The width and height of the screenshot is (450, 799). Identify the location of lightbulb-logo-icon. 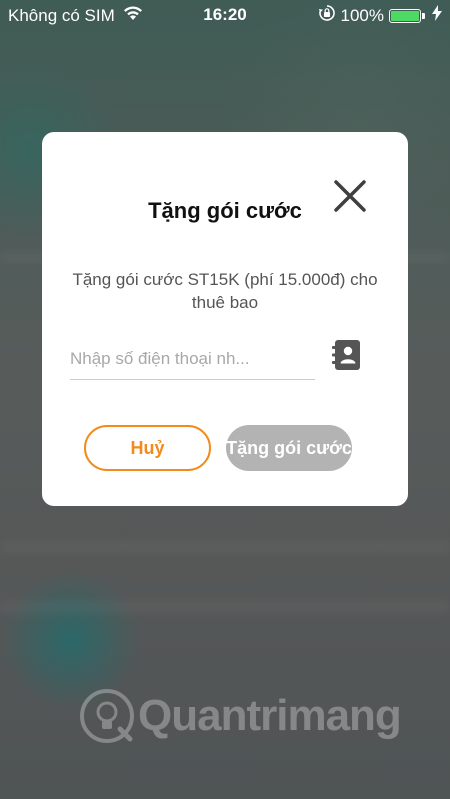
(107, 716).